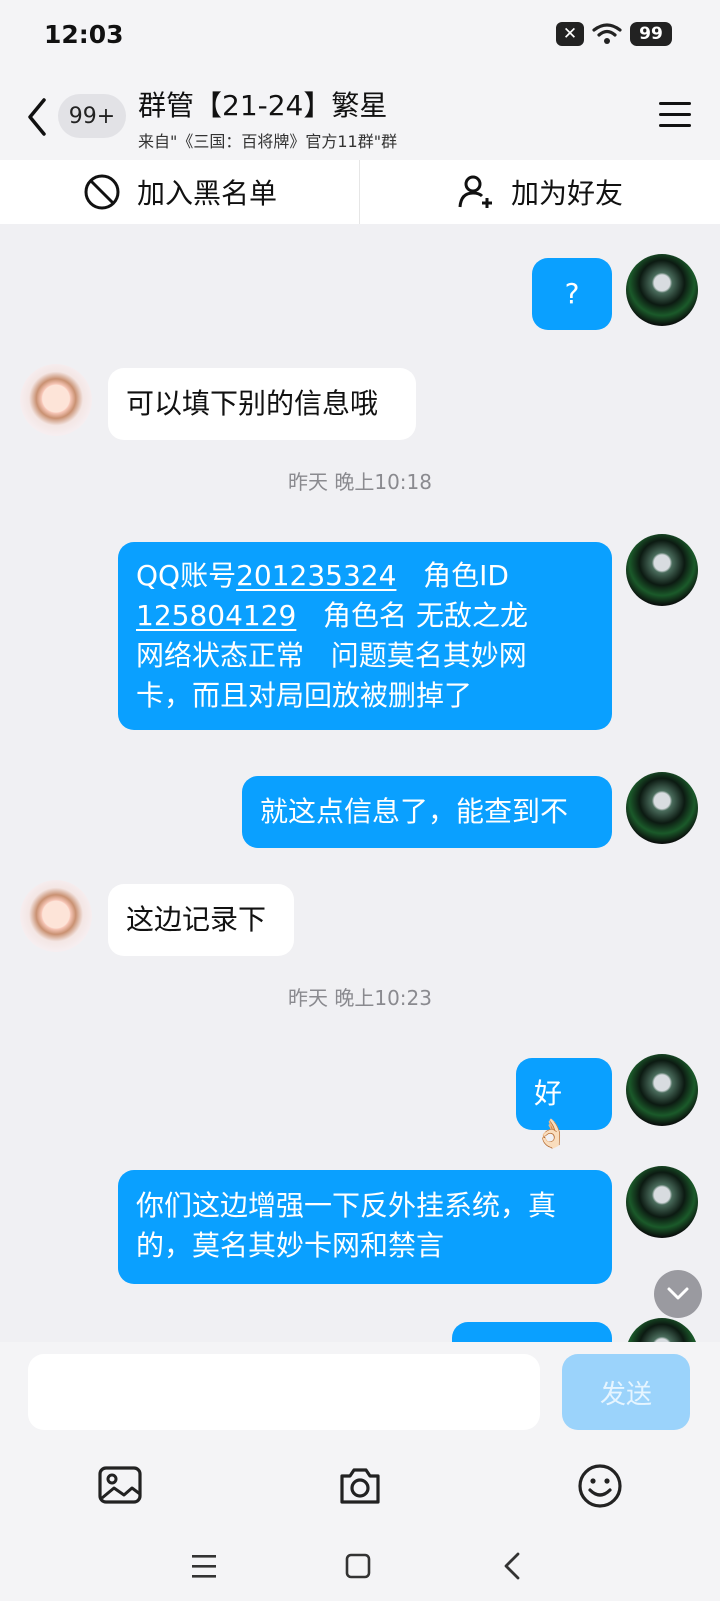  I want to click on wifi-icon, so click(607, 33).